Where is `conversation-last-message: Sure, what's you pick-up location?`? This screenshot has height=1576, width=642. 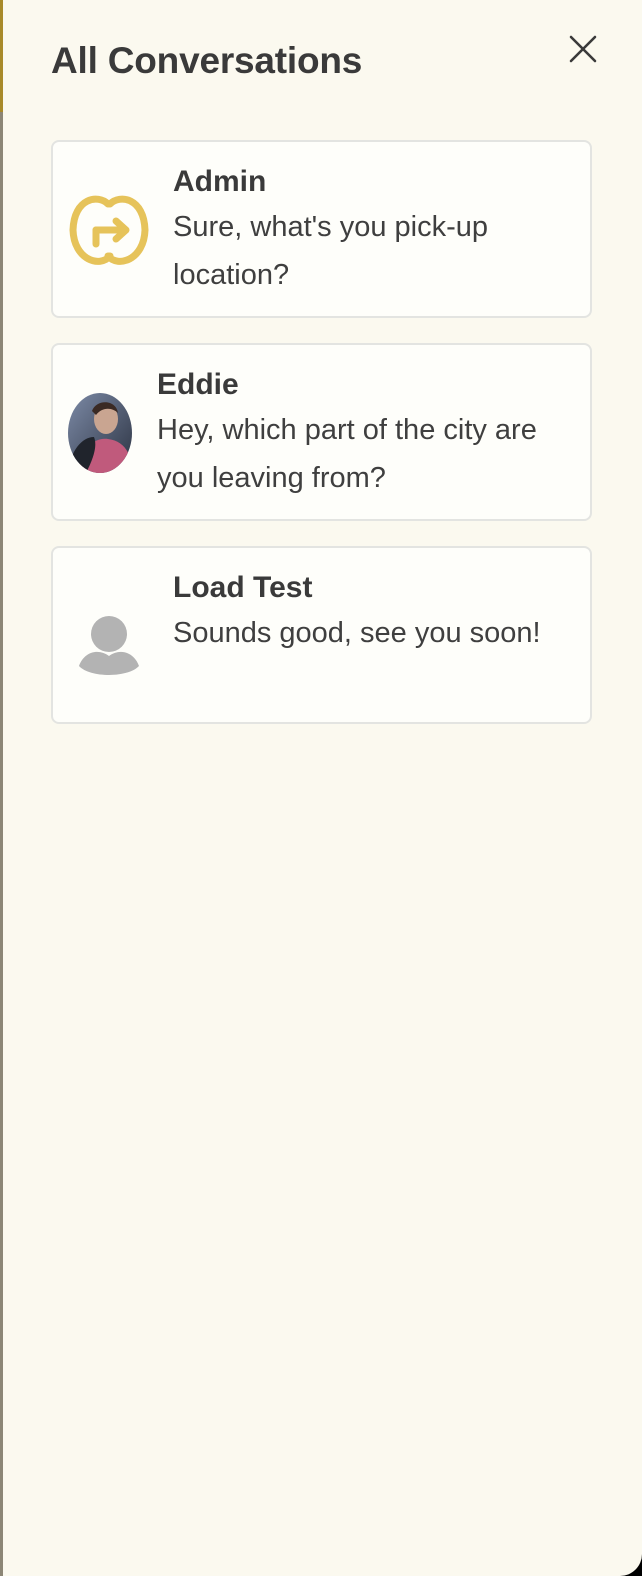
conversation-last-message: Sure, what's you pick-up location? is located at coordinates (331, 251).